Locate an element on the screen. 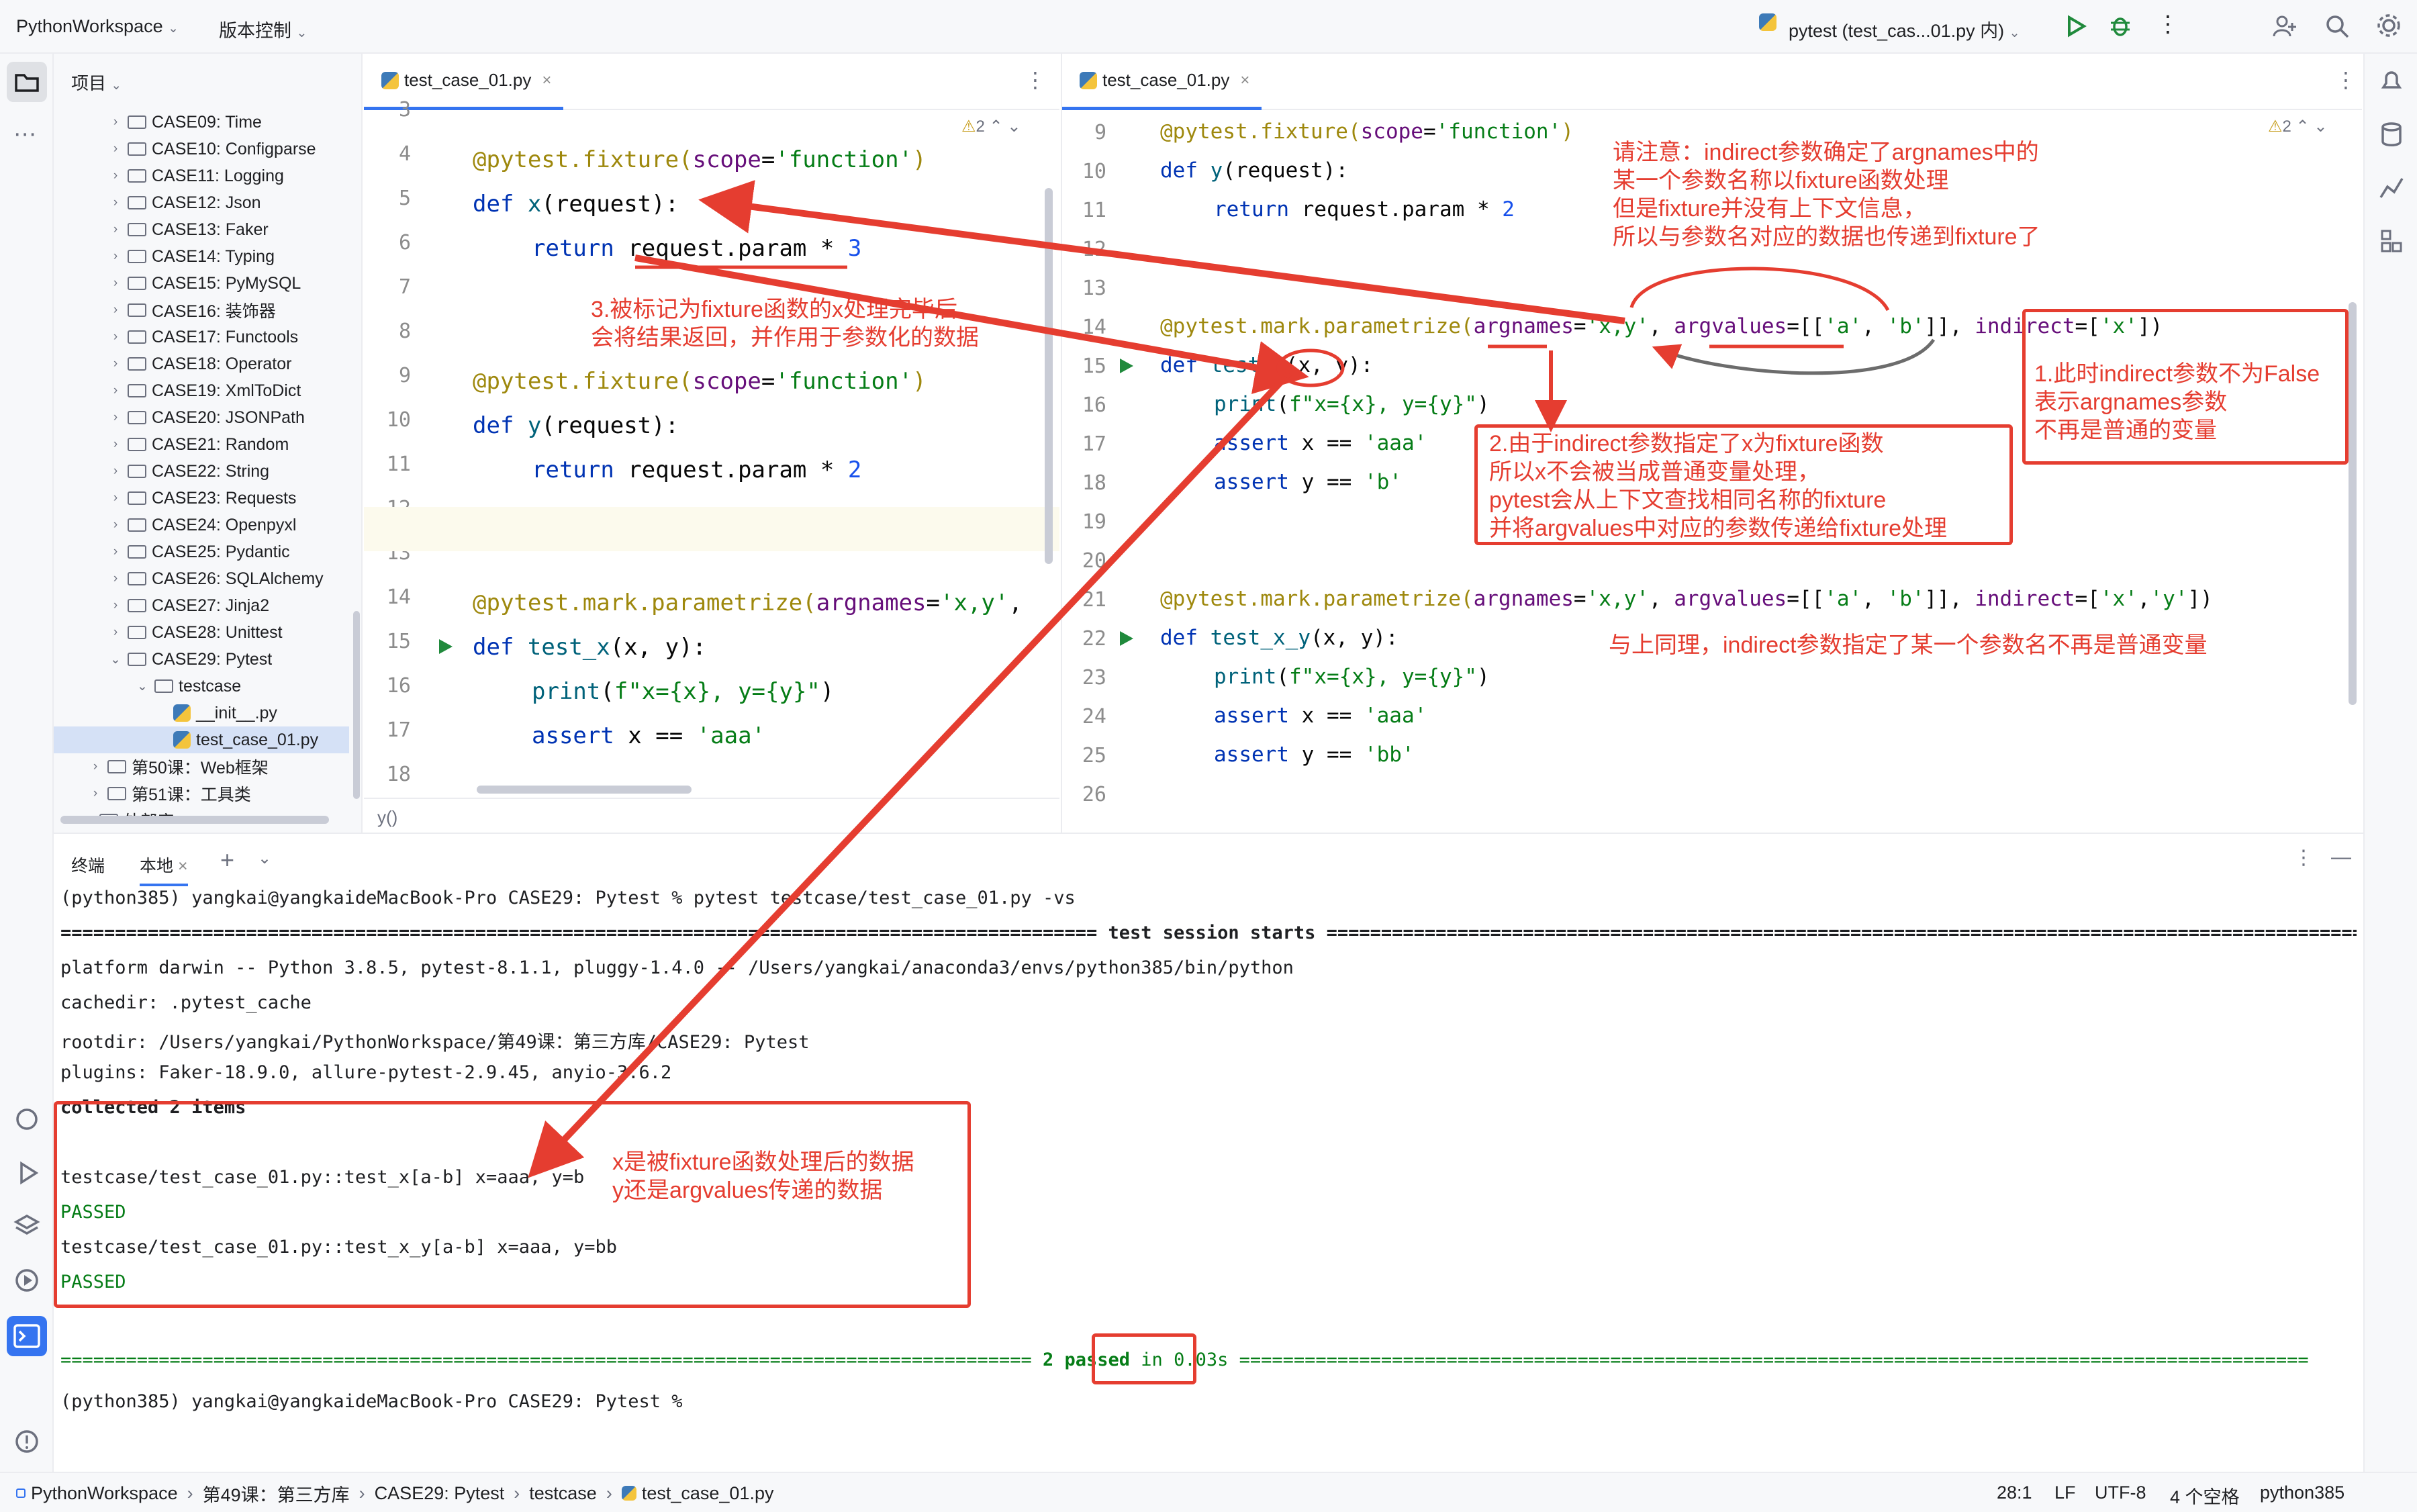 This screenshot has height=1512, width=2417. curve-arrow-gray is located at coordinates (1794, 356).